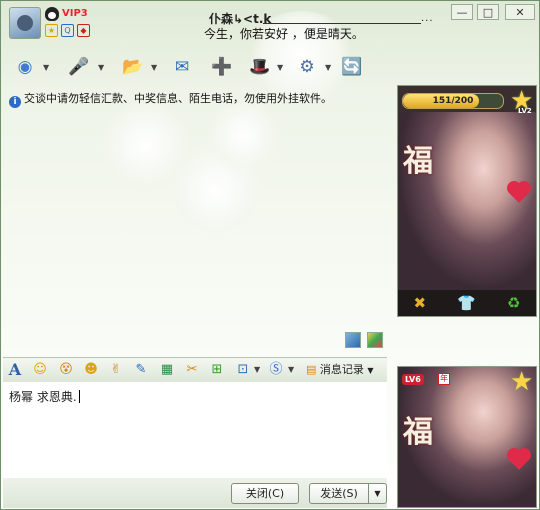 The image size is (540, 510). Describe the element at coordinates (25, 23) in the screenshot. I see `contact-avatar` at that location.